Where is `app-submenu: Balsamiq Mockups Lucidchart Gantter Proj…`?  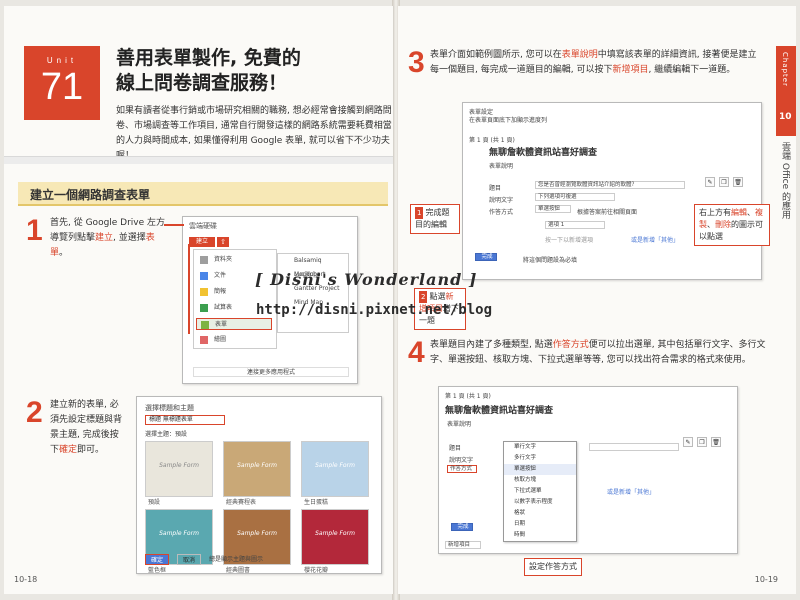 app-submenu: Balsamiq Mockups Lucidchart Gantter Proj… is located at coordinates (313, 293).